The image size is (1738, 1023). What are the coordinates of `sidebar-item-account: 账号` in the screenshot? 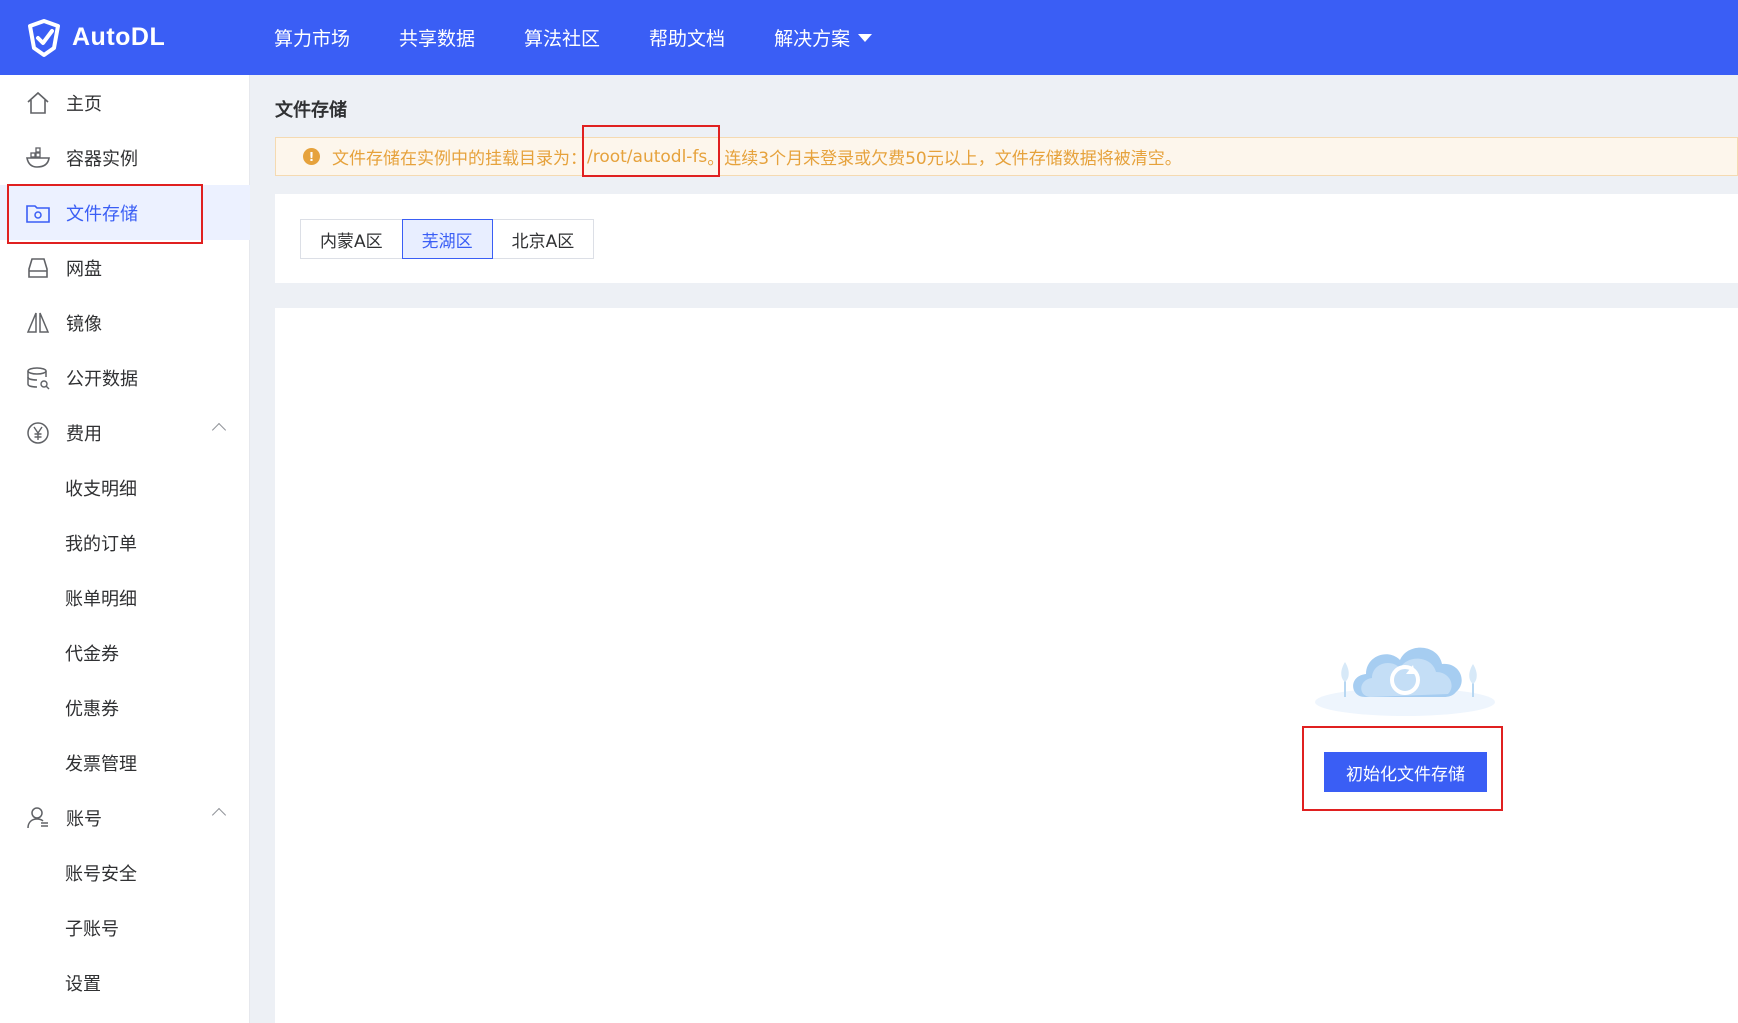 It's located at (125, 817).